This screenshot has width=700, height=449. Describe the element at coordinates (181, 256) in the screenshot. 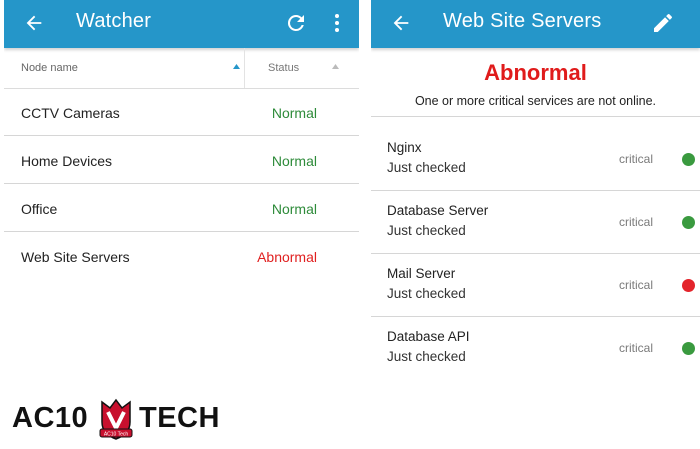

I see `table-row: Web Site Servers Abnormal` at that location.